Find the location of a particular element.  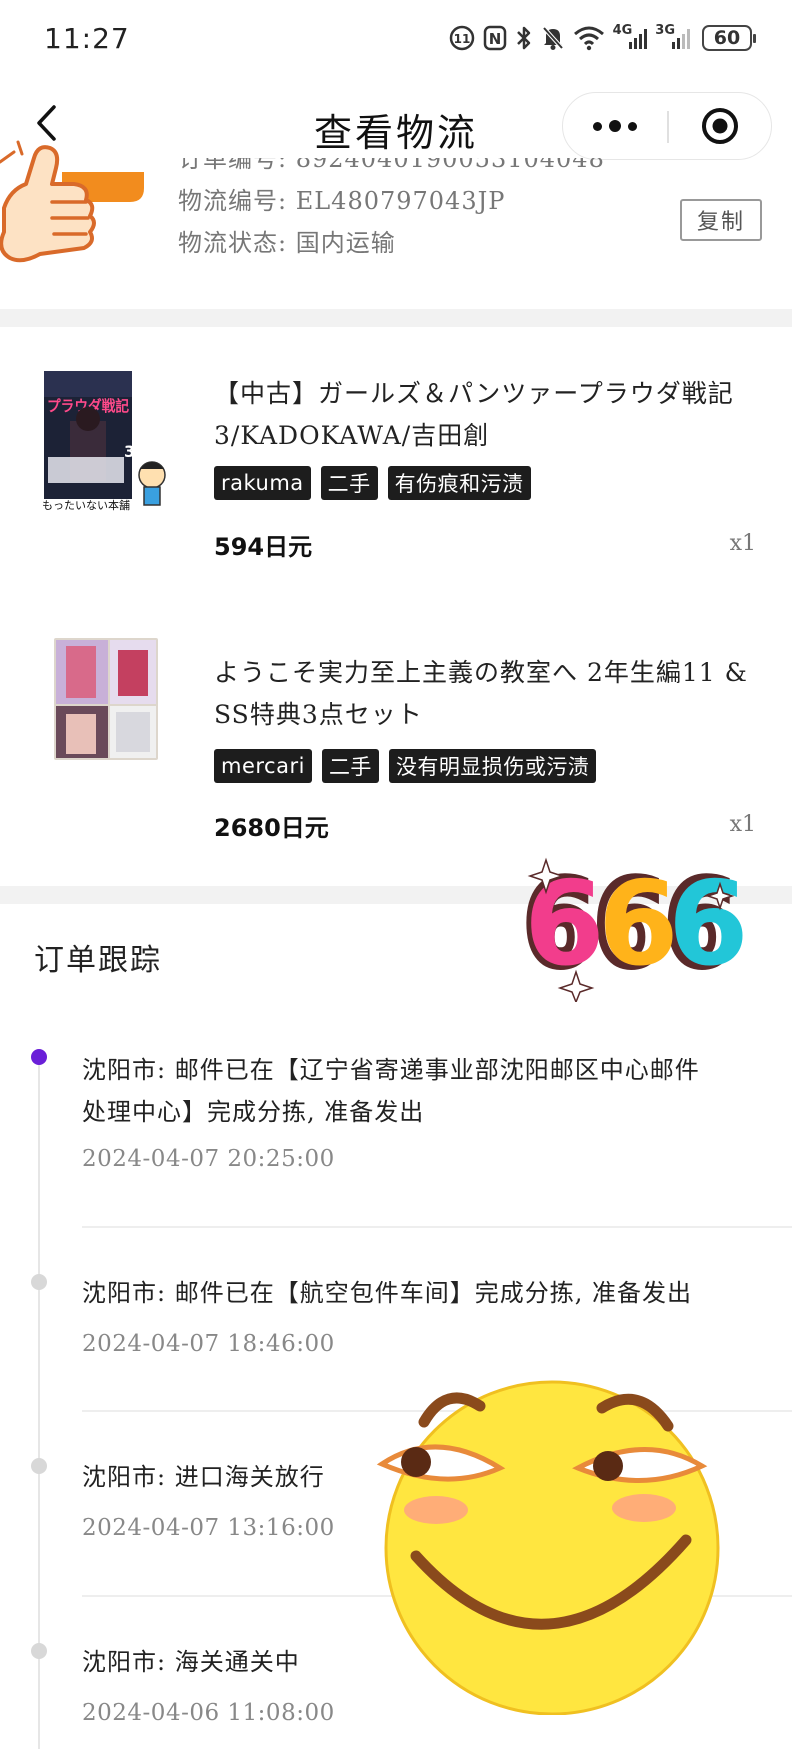

wifi-icon is located at coordinates (589, 38).